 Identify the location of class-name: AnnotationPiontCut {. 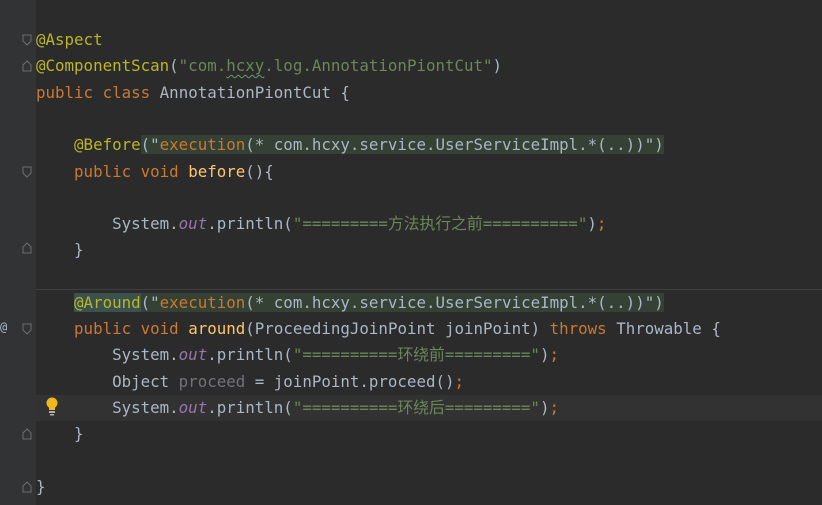
(254, 92).